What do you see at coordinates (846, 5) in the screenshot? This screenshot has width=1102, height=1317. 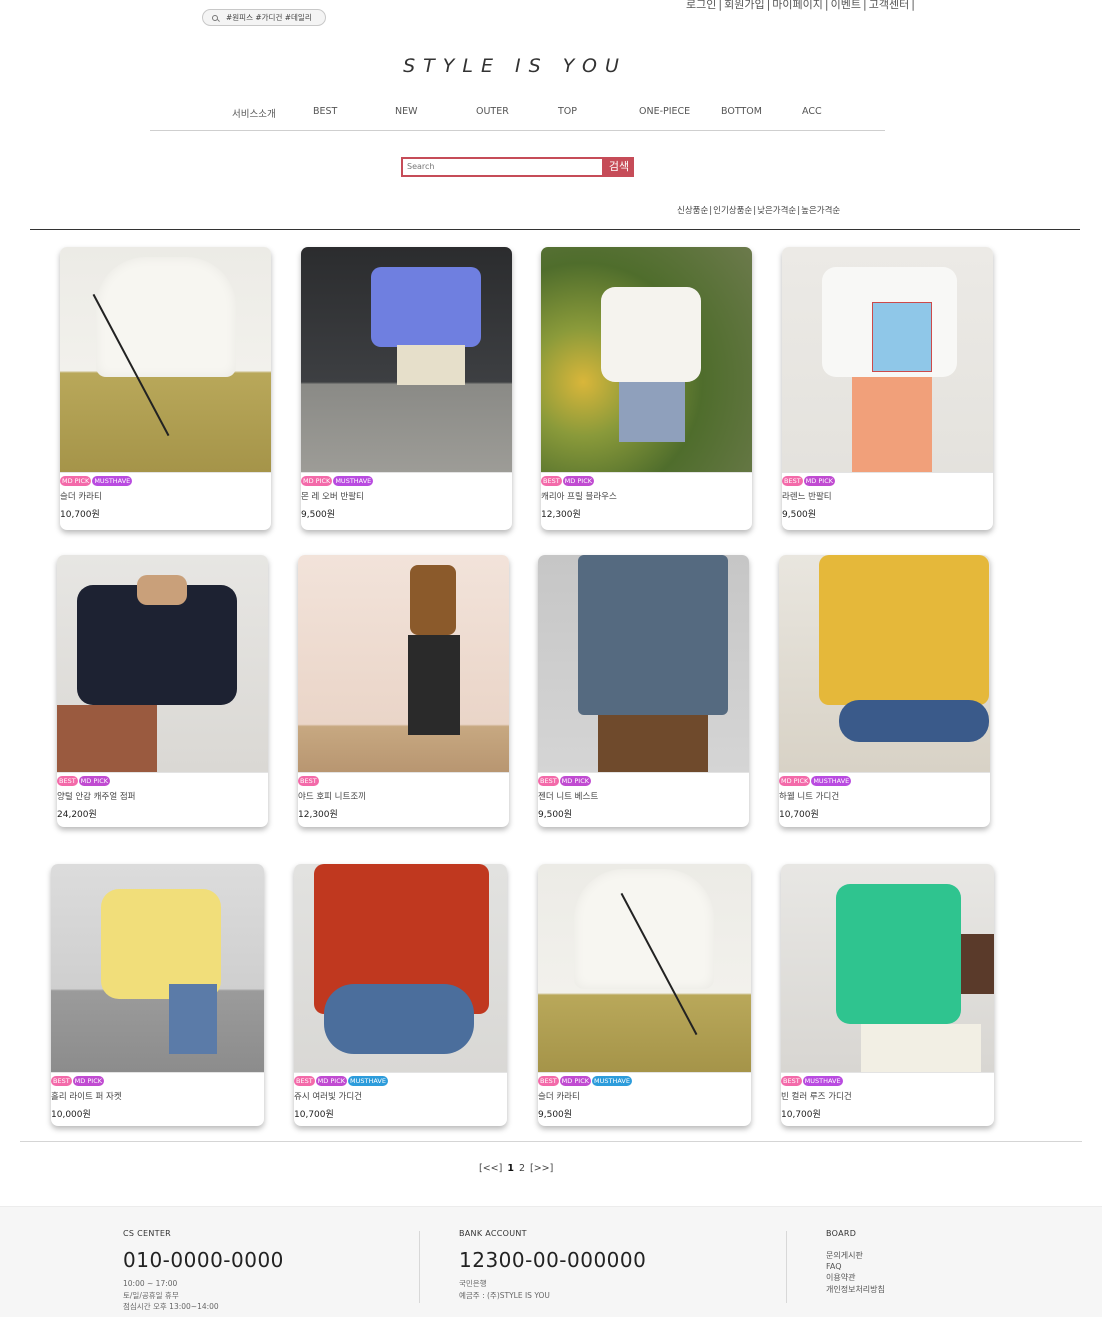 I see `event-link: 이벤트` at bounding box center [846, 5].